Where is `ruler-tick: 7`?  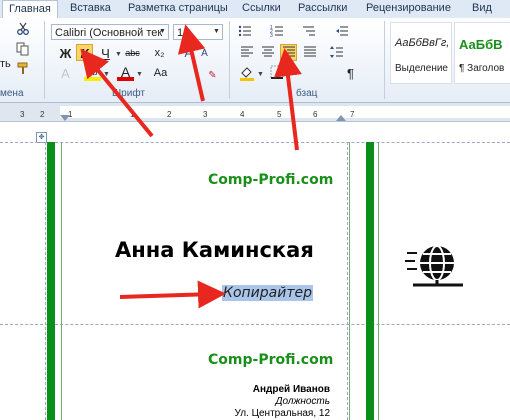 ruler-tick: 7 is located at coordinates (352, 114).